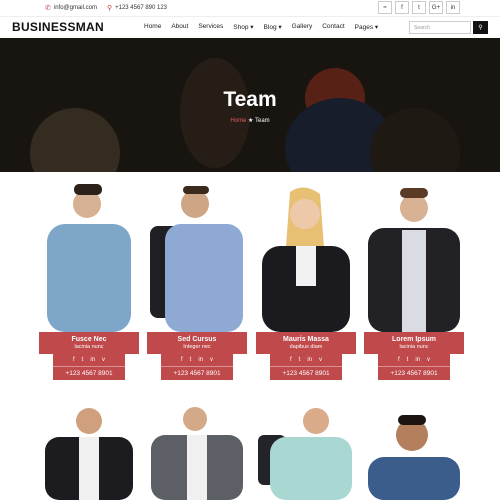 The image size is (500, 500). I want to click on social-links: ≈ f t G+ in, so click(419, 7).